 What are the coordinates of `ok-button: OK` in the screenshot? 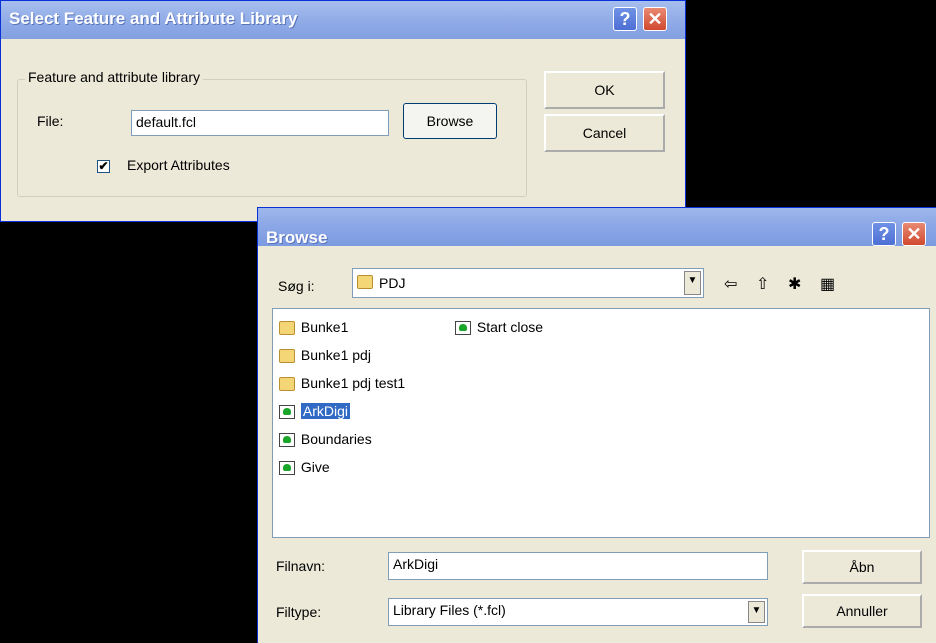 It's located at (604, 90).